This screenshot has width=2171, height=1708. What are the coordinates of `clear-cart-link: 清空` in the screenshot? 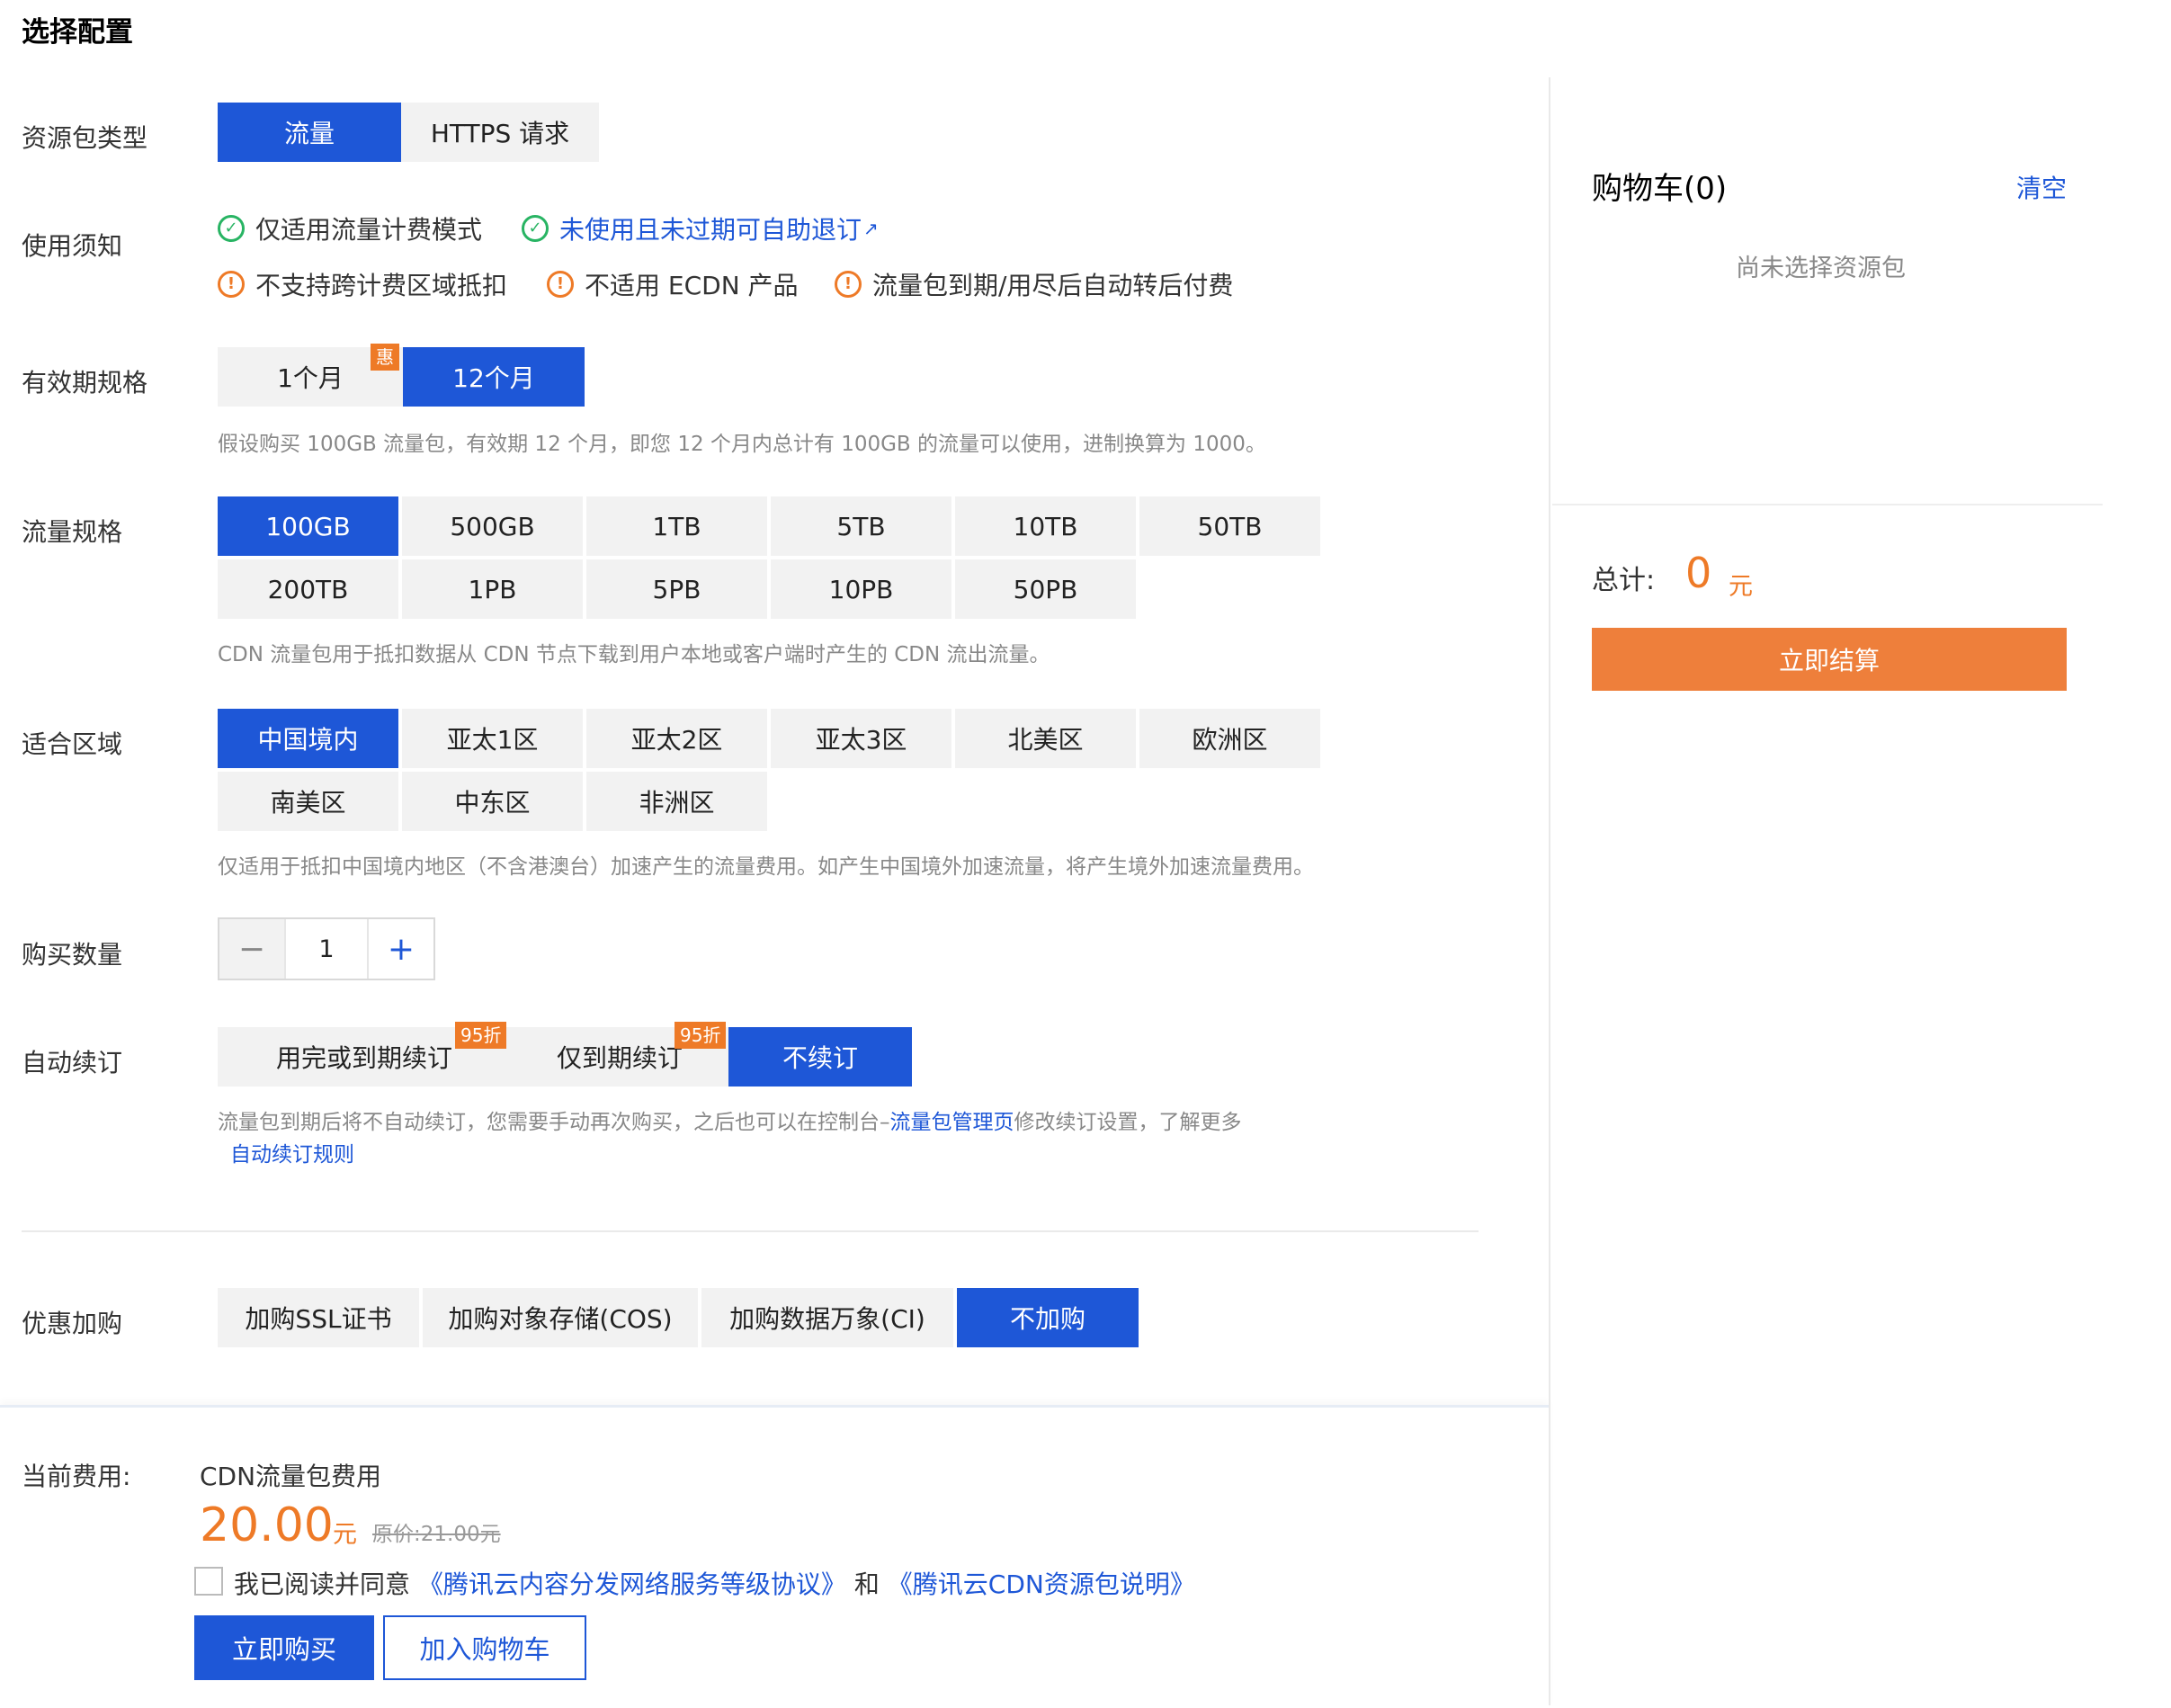 It's located at (2041, 187).